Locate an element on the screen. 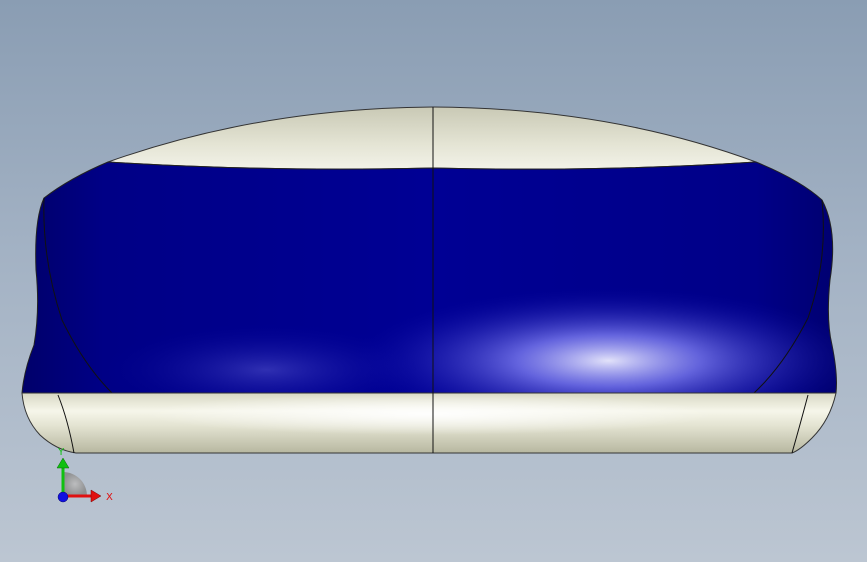  x-axis-label: X is located at coordinates (109, 497).